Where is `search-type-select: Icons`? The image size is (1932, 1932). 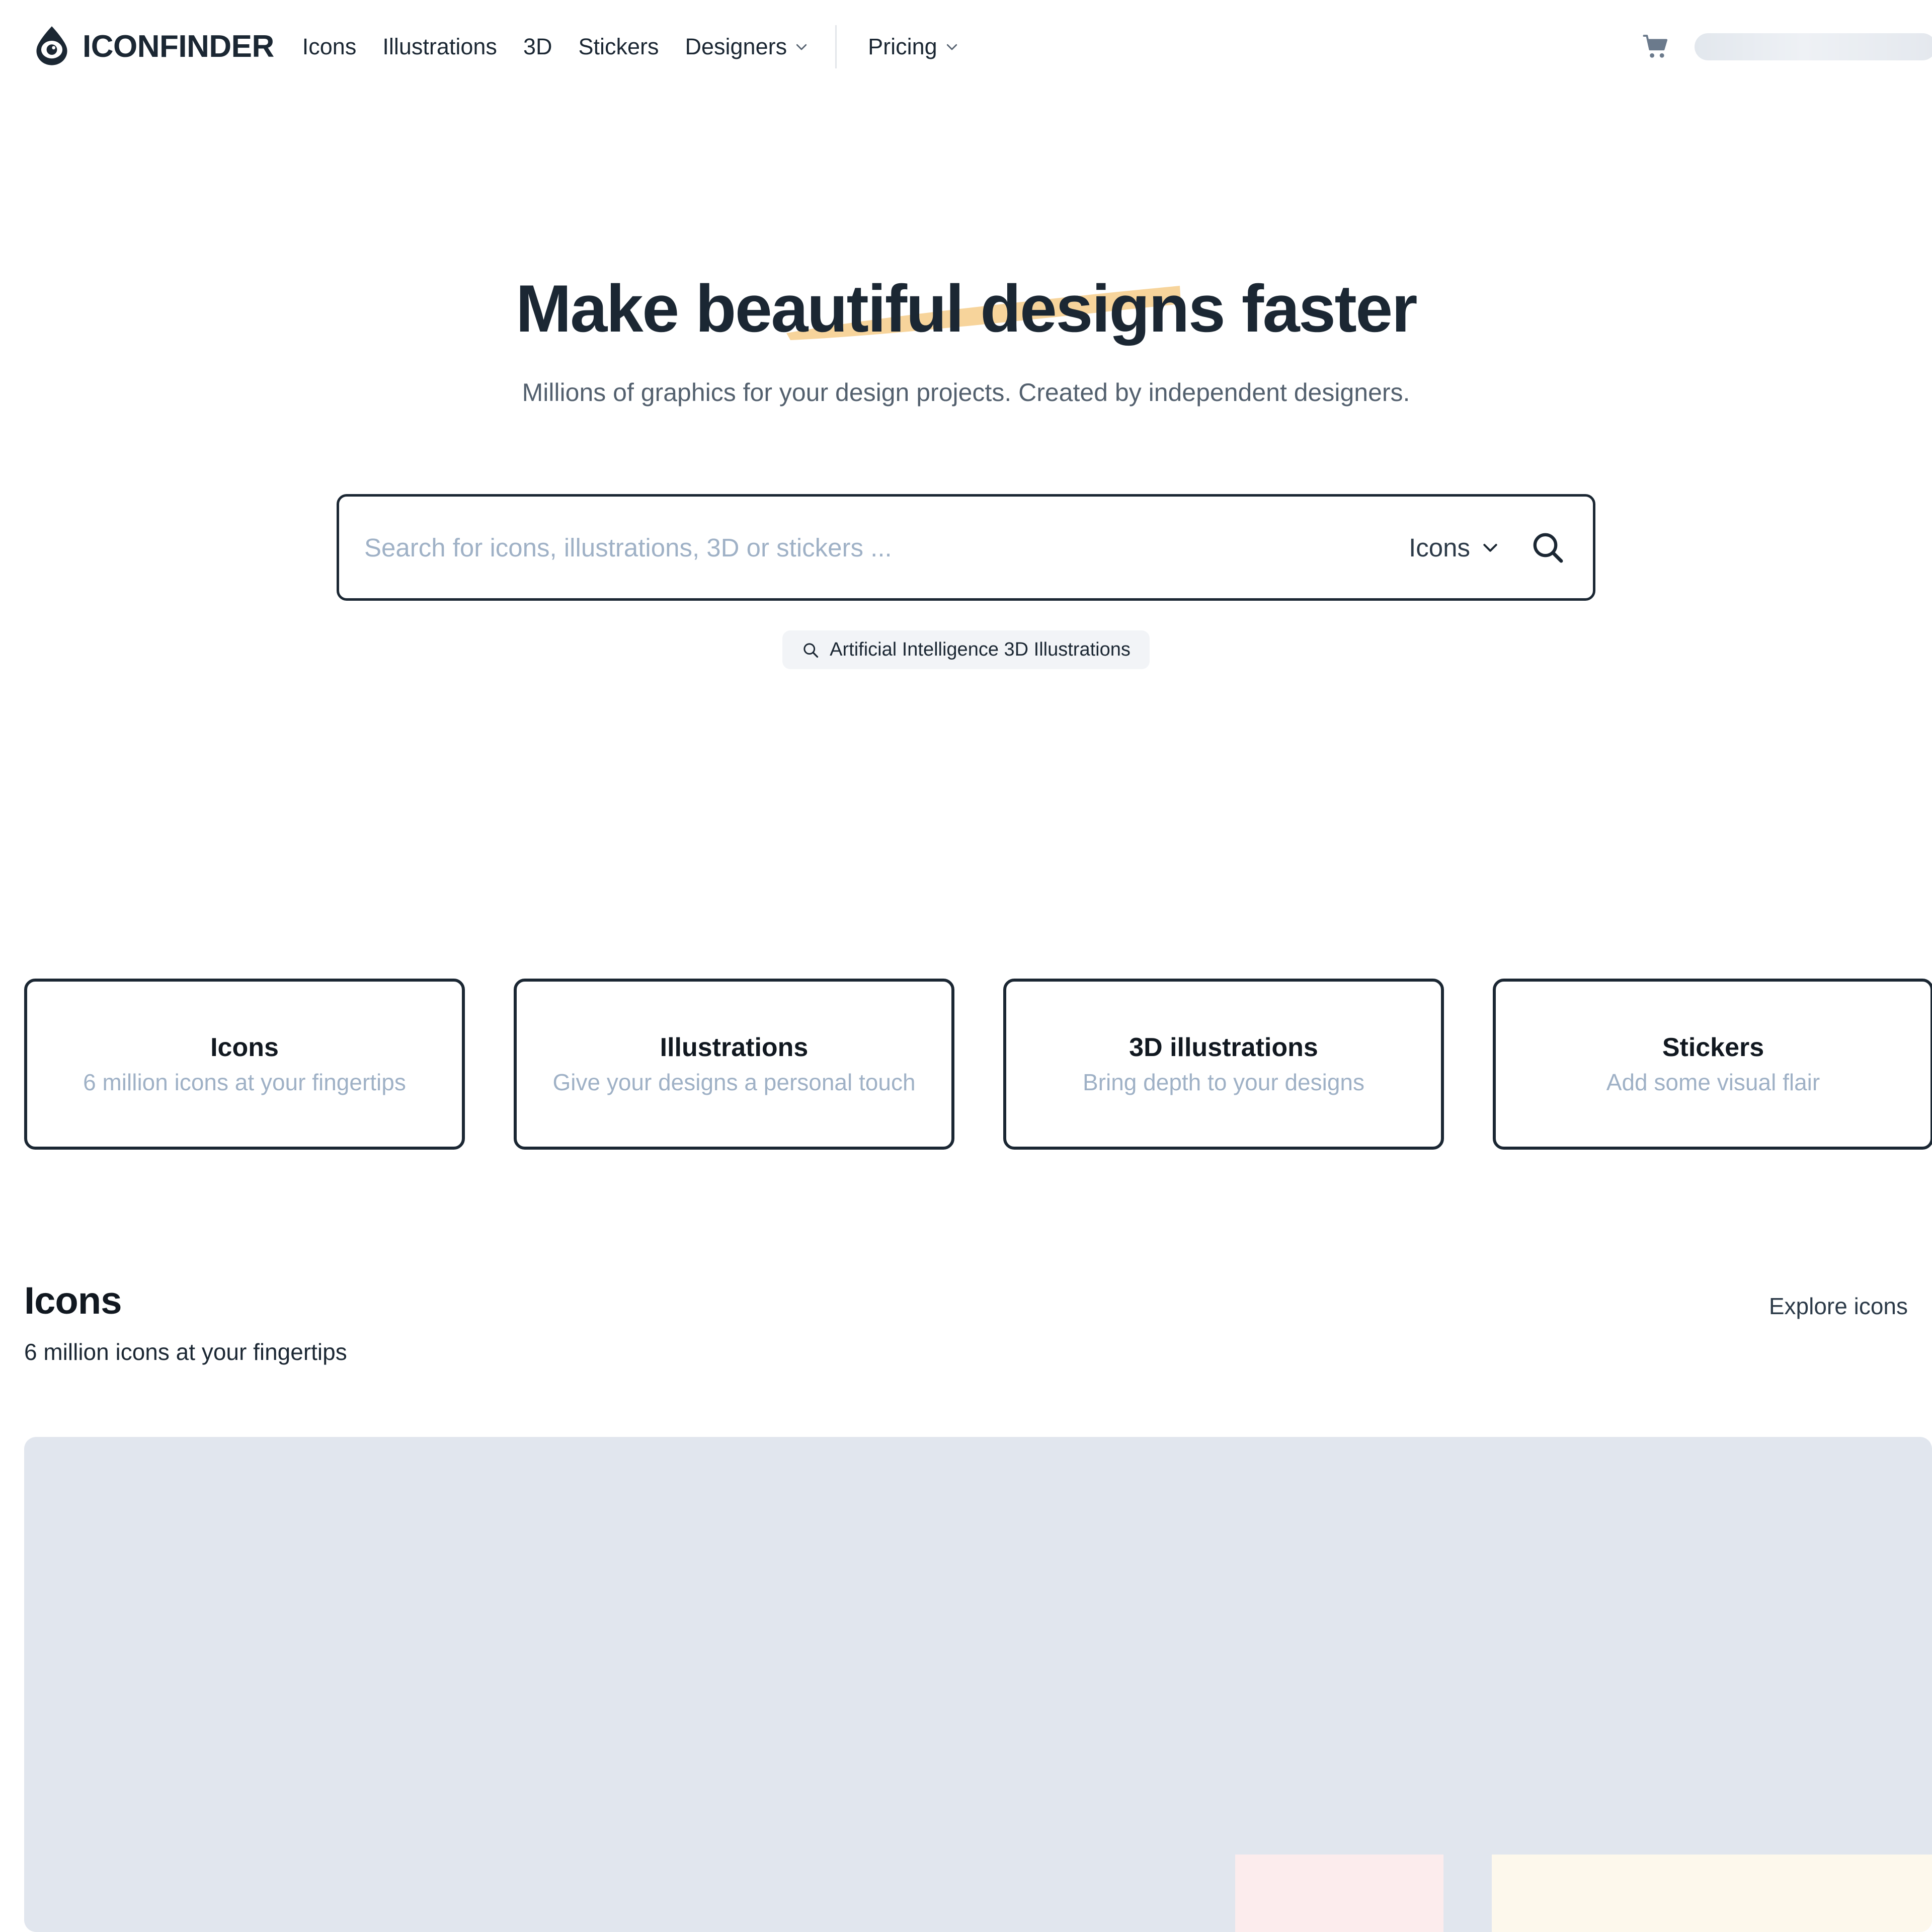 search-type-select: Icons is located at coordinates (1454, 548).